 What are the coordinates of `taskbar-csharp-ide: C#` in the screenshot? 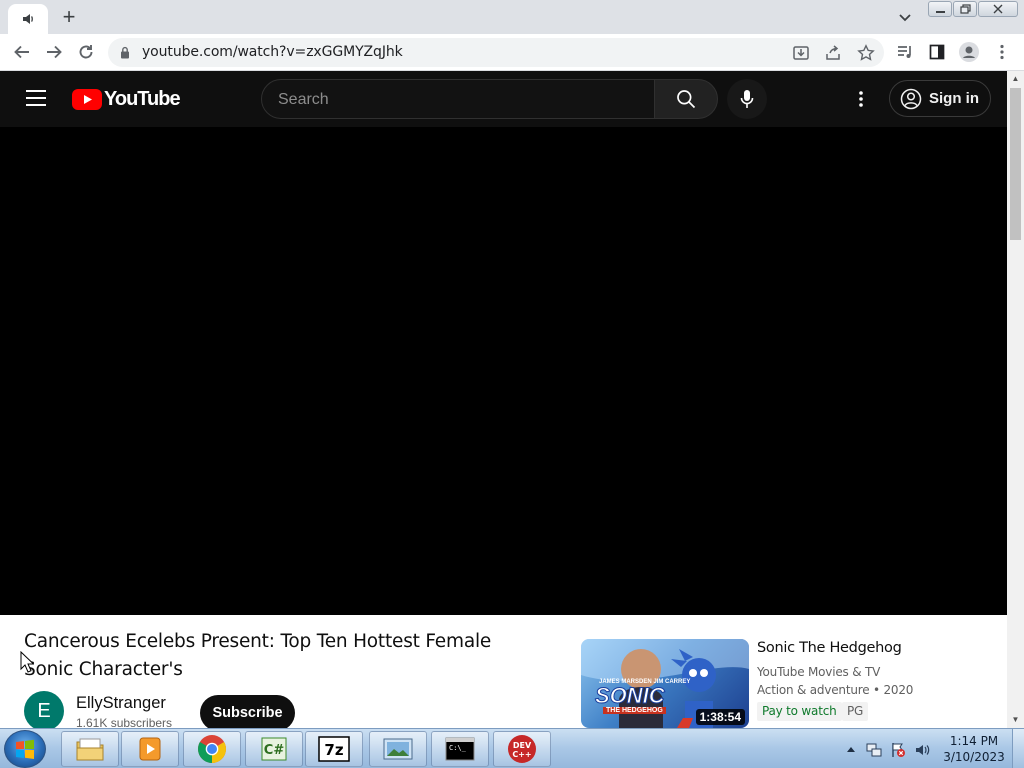 It's located at (274, 749).